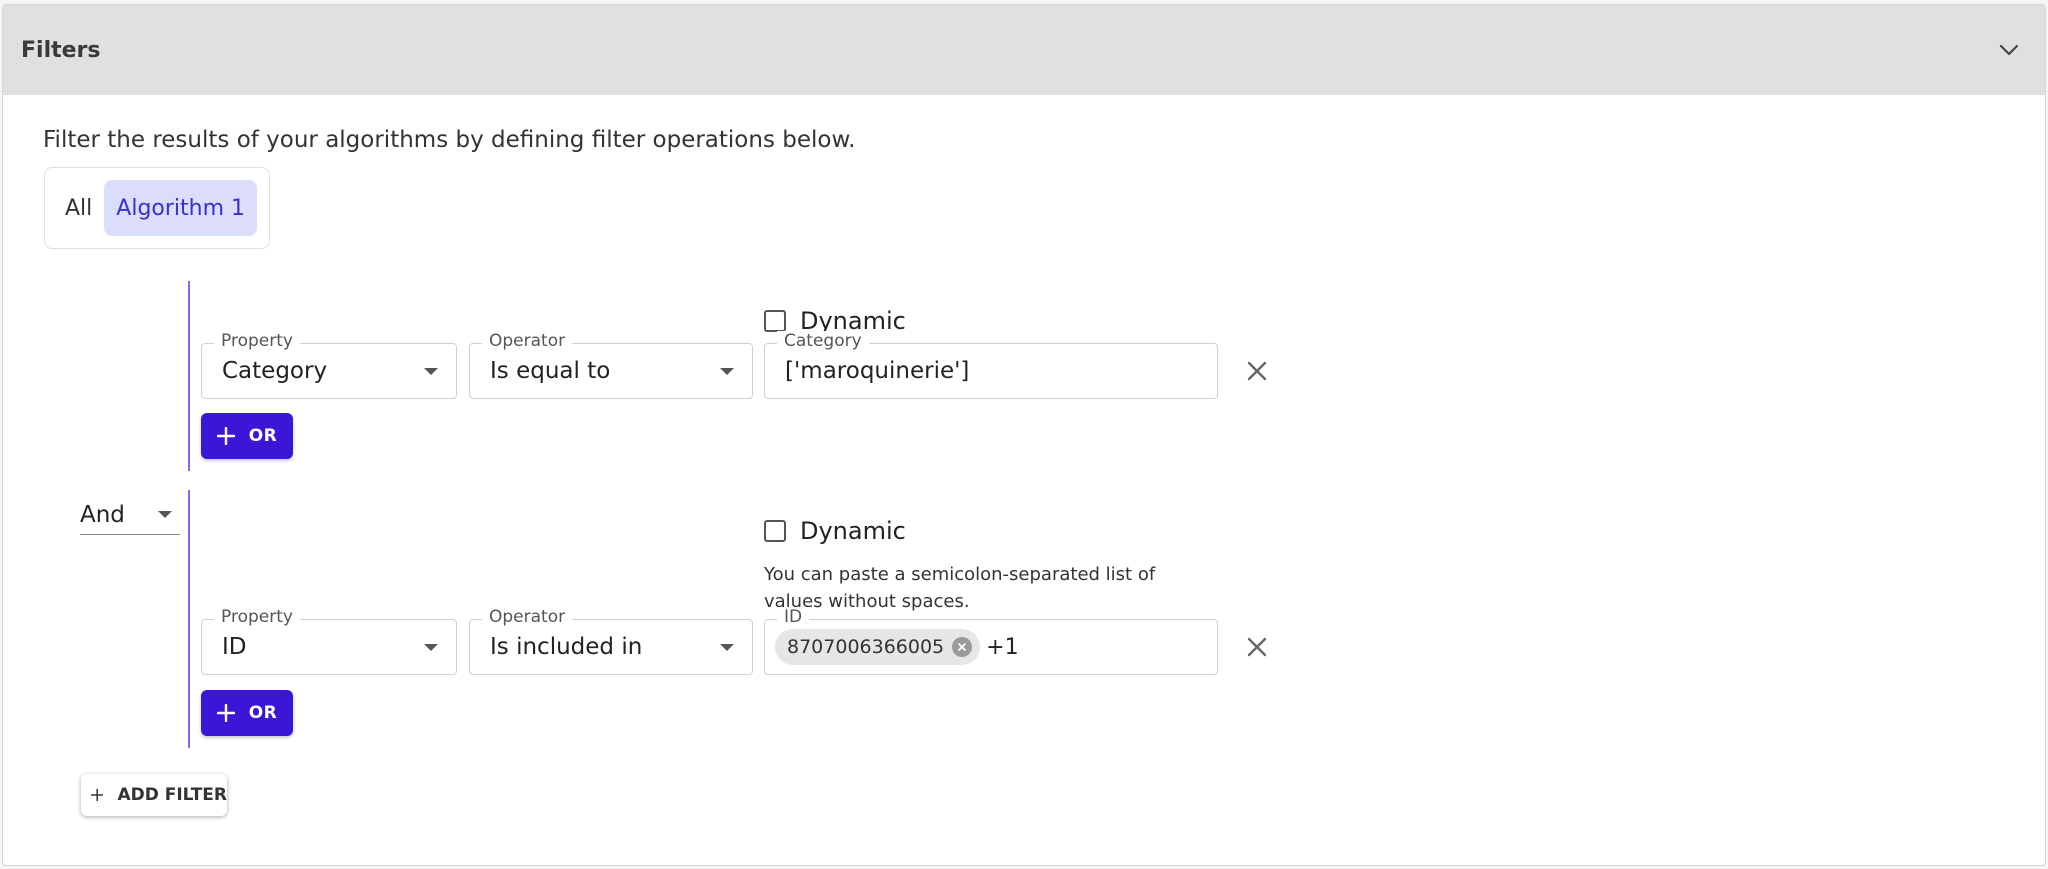 The width and height of the screenshot is (2048, 869). I want to click on scope-option-algorithm-1: Algorithm 1, so click(181, 208).